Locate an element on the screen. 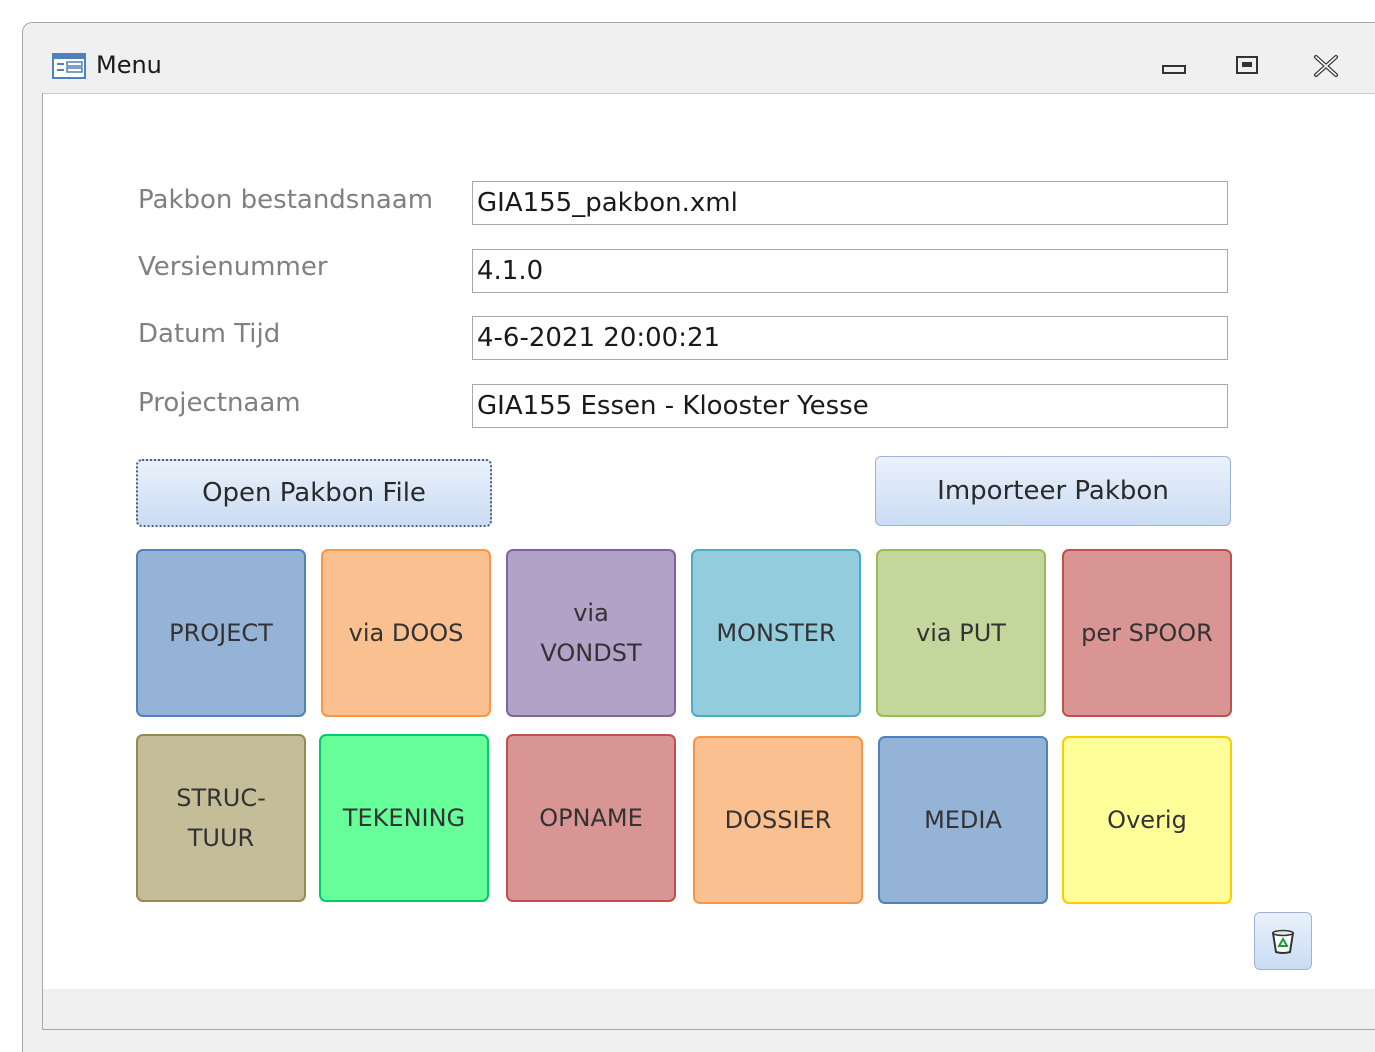 The height and width of the screenshot is (1052, 1375). label-projectnaam: Projectnaam is located at coordinates (219, 403).